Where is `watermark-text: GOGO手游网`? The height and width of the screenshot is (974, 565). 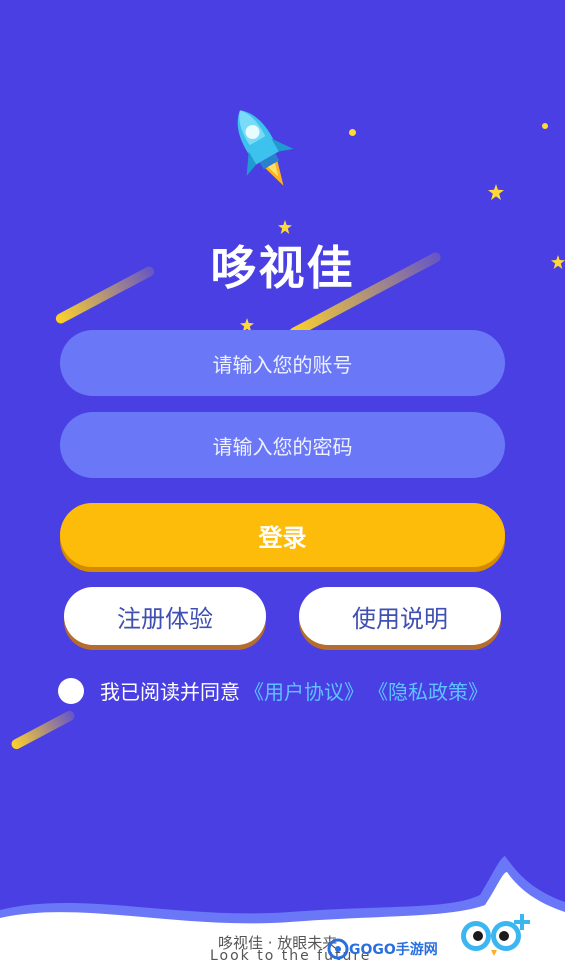
watermark-text: GOGO手游网 is located at coordinates (393, 950).